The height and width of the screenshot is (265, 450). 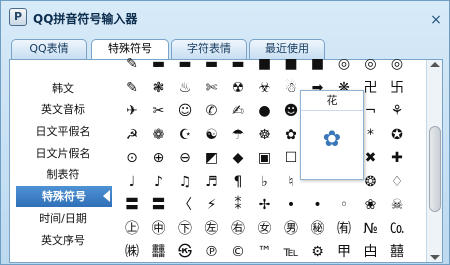 I want to click on symbol-cell: ☭, so click(x=132, y=136).